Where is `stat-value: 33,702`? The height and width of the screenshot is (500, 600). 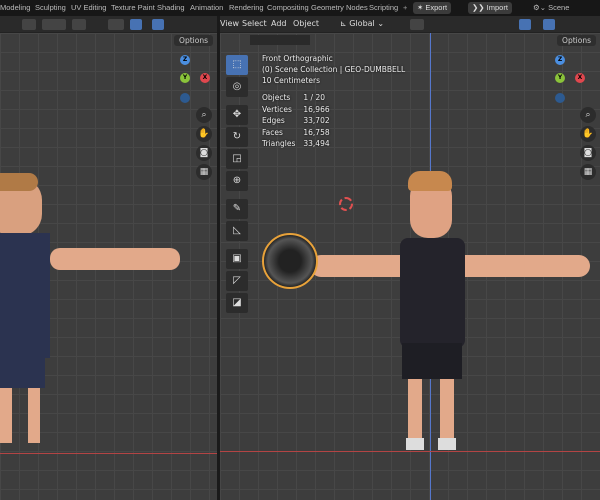
stat-value: 33,702 is located at coordinates (316, 120).